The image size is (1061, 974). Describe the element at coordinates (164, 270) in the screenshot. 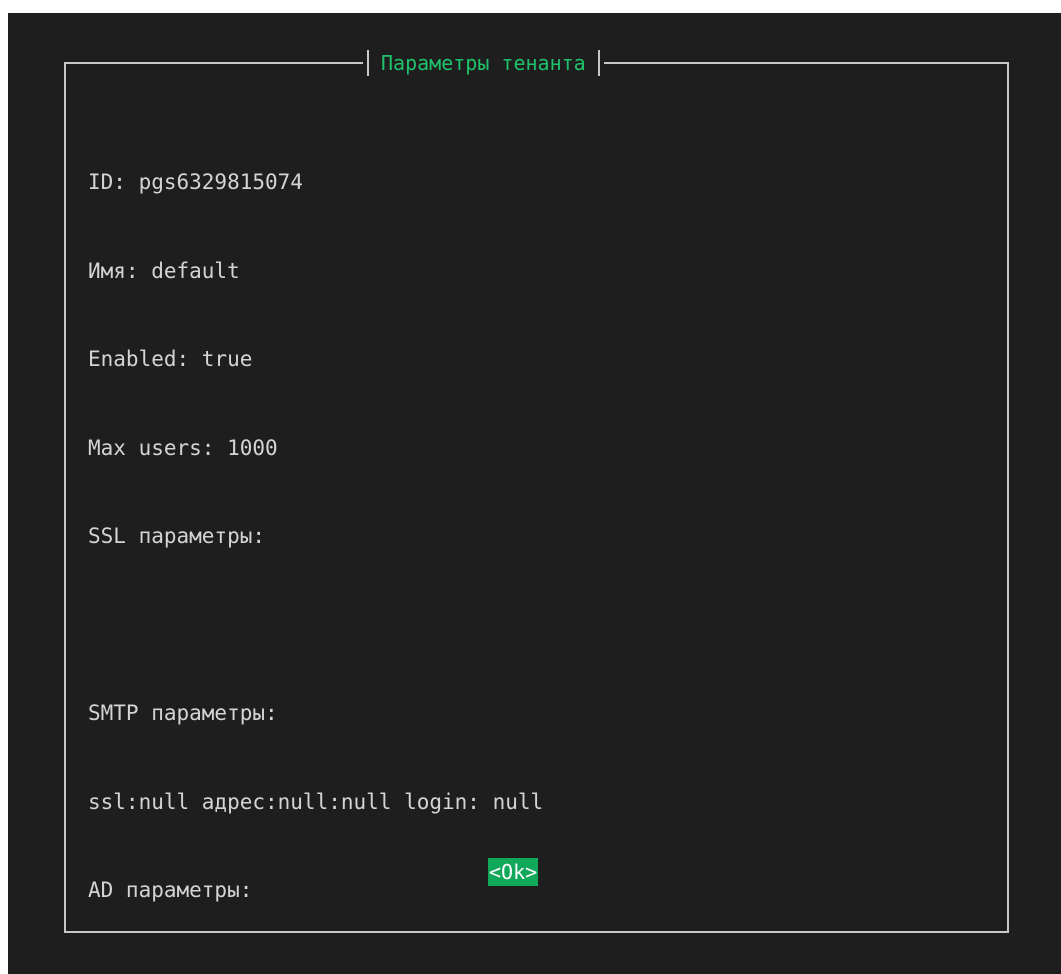

I see `tenant-name-line: Имя: default` at that location.